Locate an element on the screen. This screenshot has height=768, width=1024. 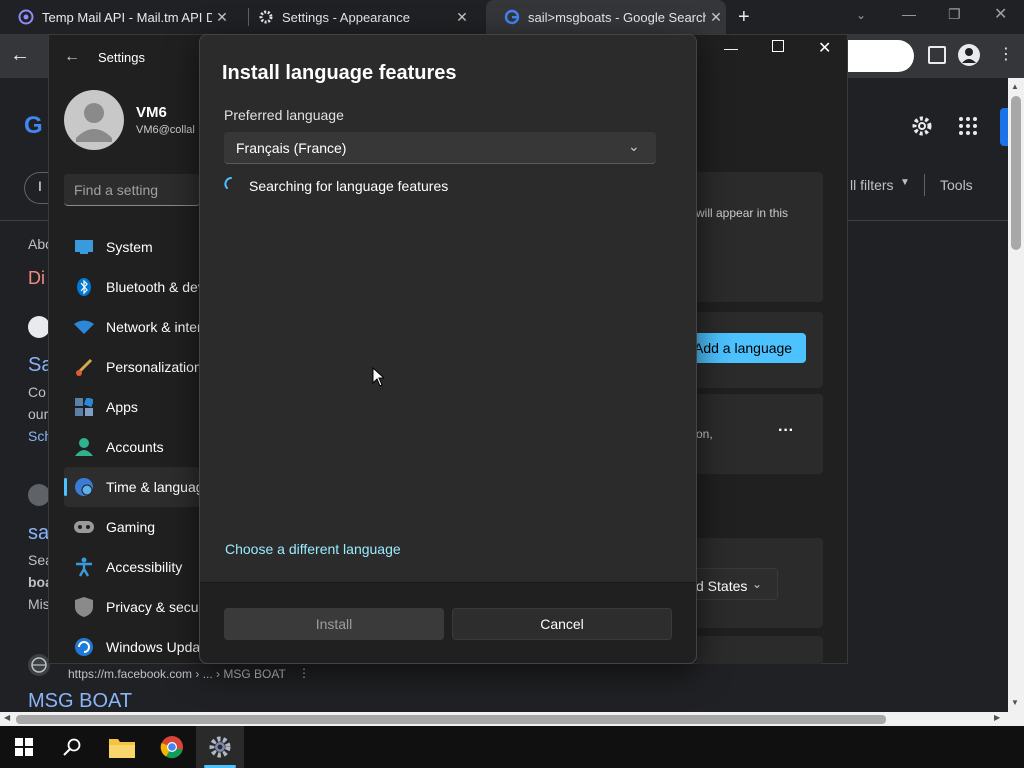
google-icon is located at coordinates (512, 17).